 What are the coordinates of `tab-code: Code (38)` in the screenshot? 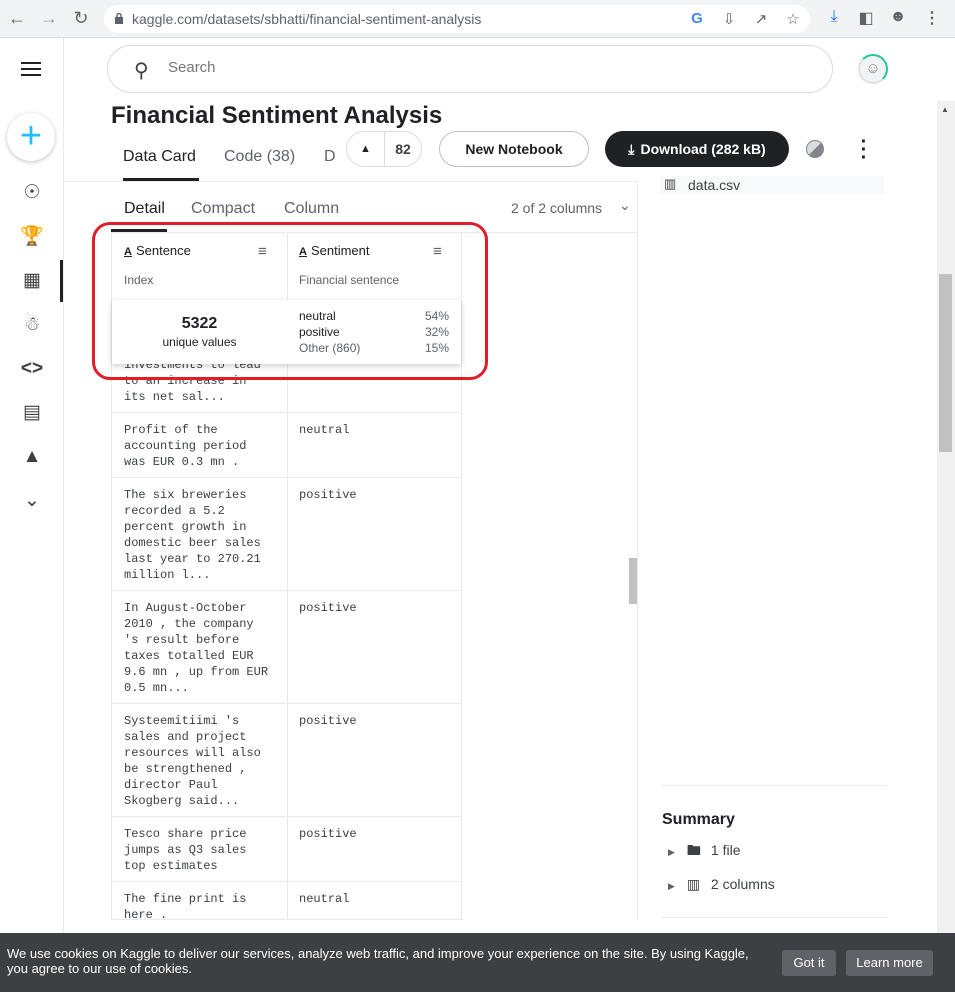 It's located at (259, 157).